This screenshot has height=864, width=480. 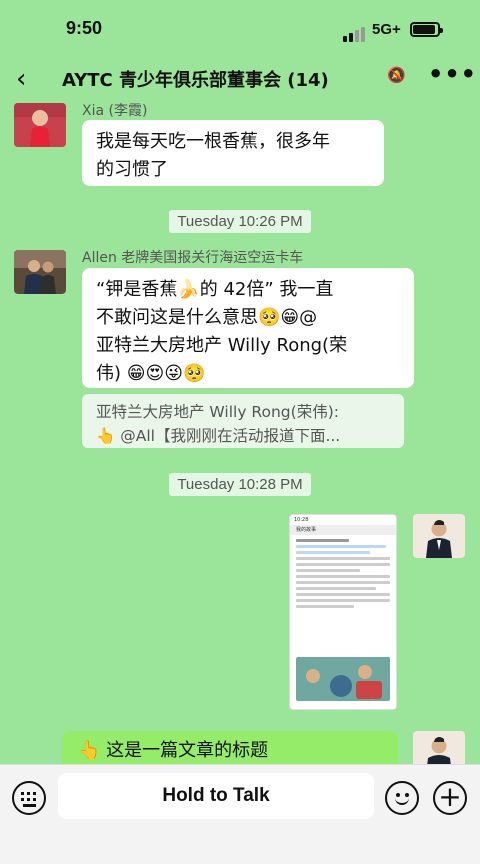 What do you see at coordinates (233, 153) in the screenshot?
I see `message-bubble: 我是每天吃一根香蕉，很多年 的习惯了` at bounding box center [233, 153].